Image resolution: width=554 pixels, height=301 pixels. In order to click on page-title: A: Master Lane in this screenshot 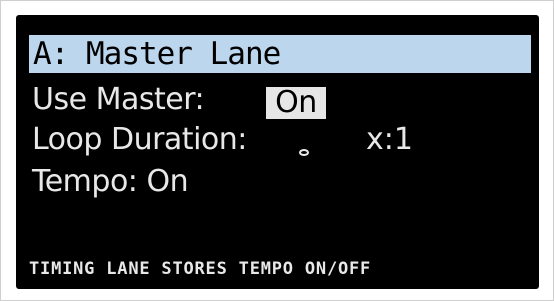, I will do `click(157, 54)`.